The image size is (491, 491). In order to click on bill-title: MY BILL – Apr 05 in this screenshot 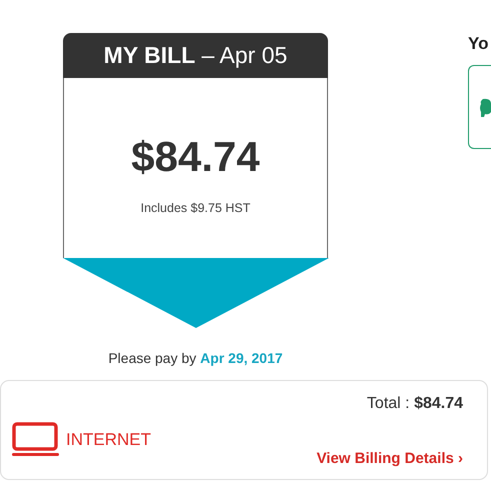, I will do `click(196, 55)`.